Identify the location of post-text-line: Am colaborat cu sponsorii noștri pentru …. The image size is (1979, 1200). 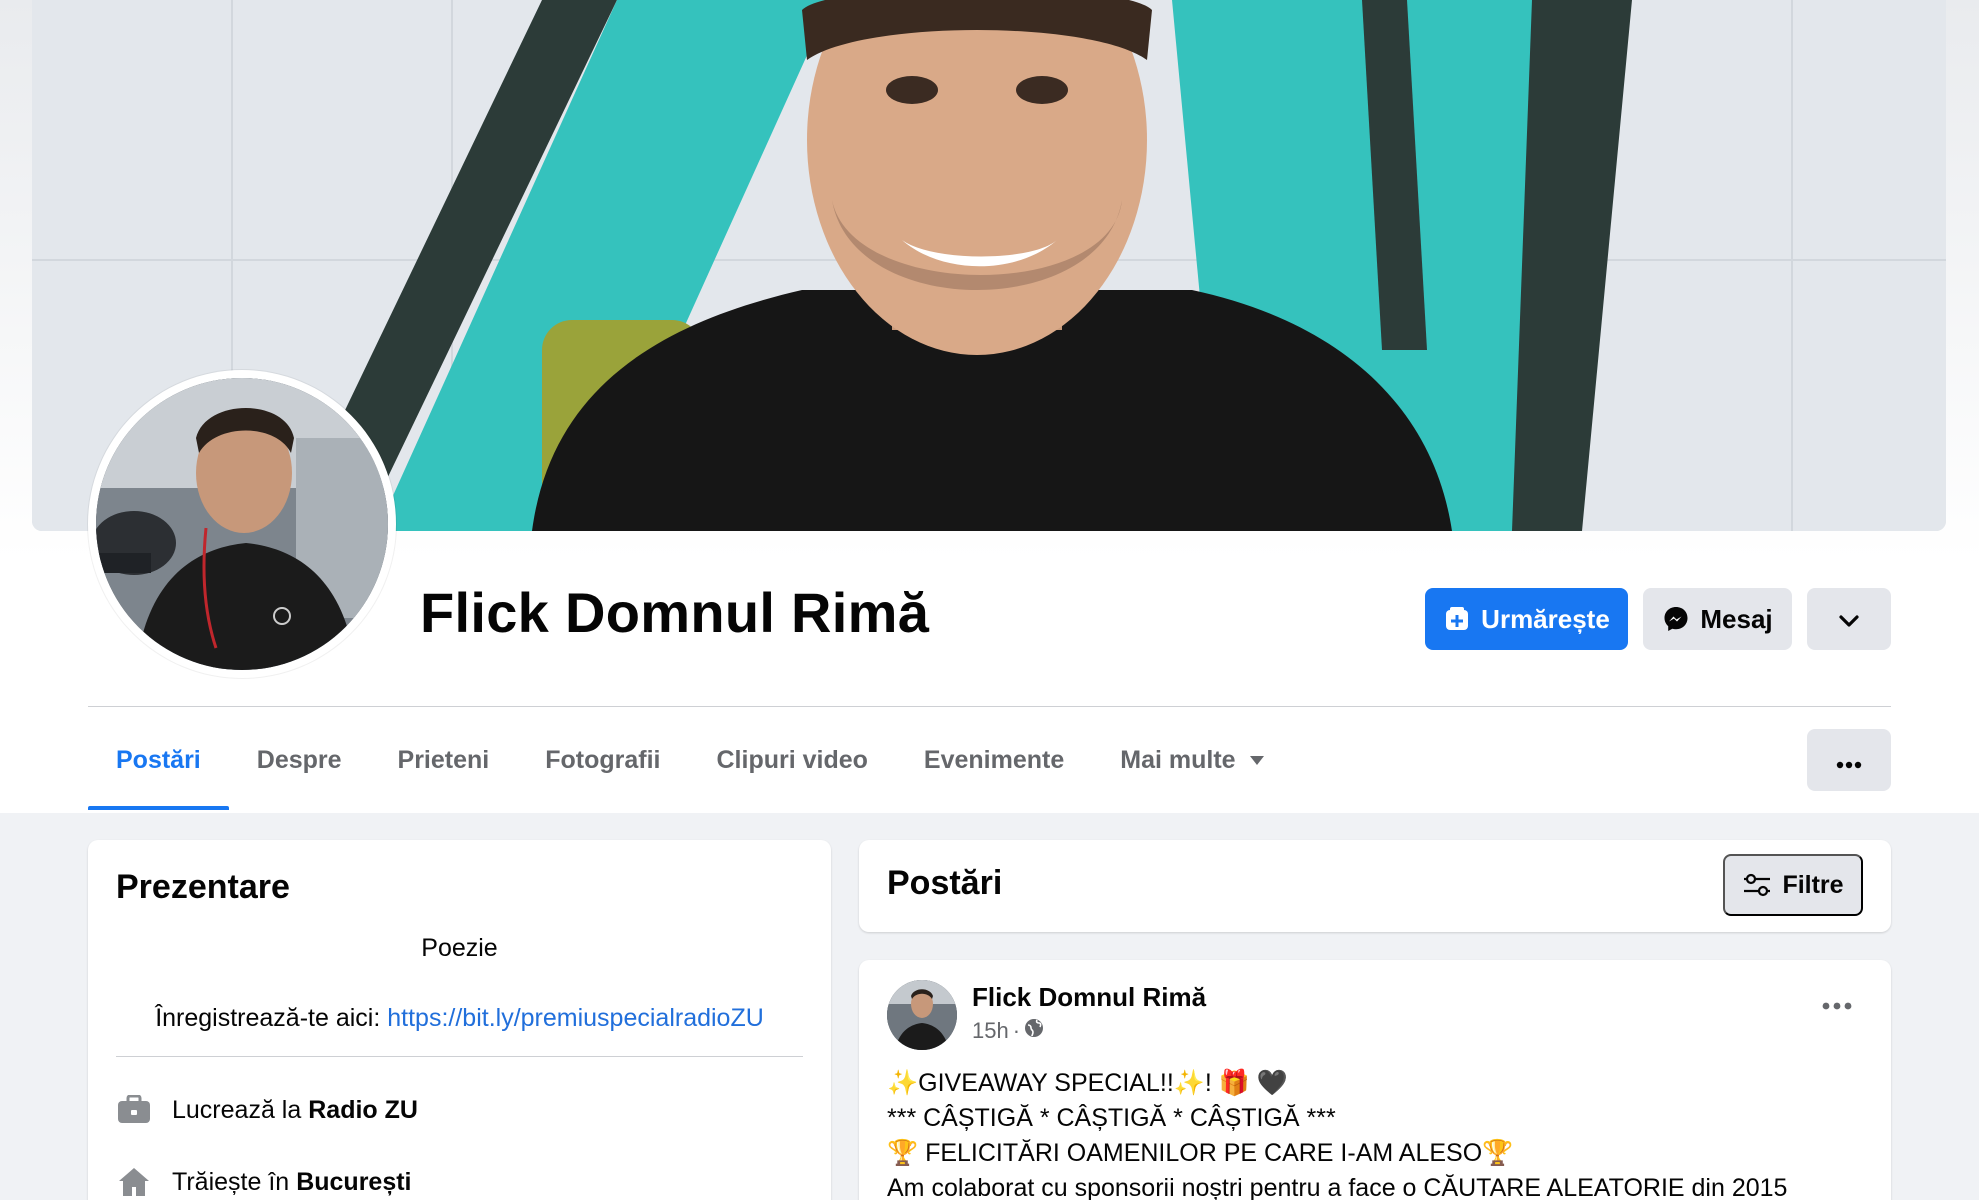
(1337, 1187).